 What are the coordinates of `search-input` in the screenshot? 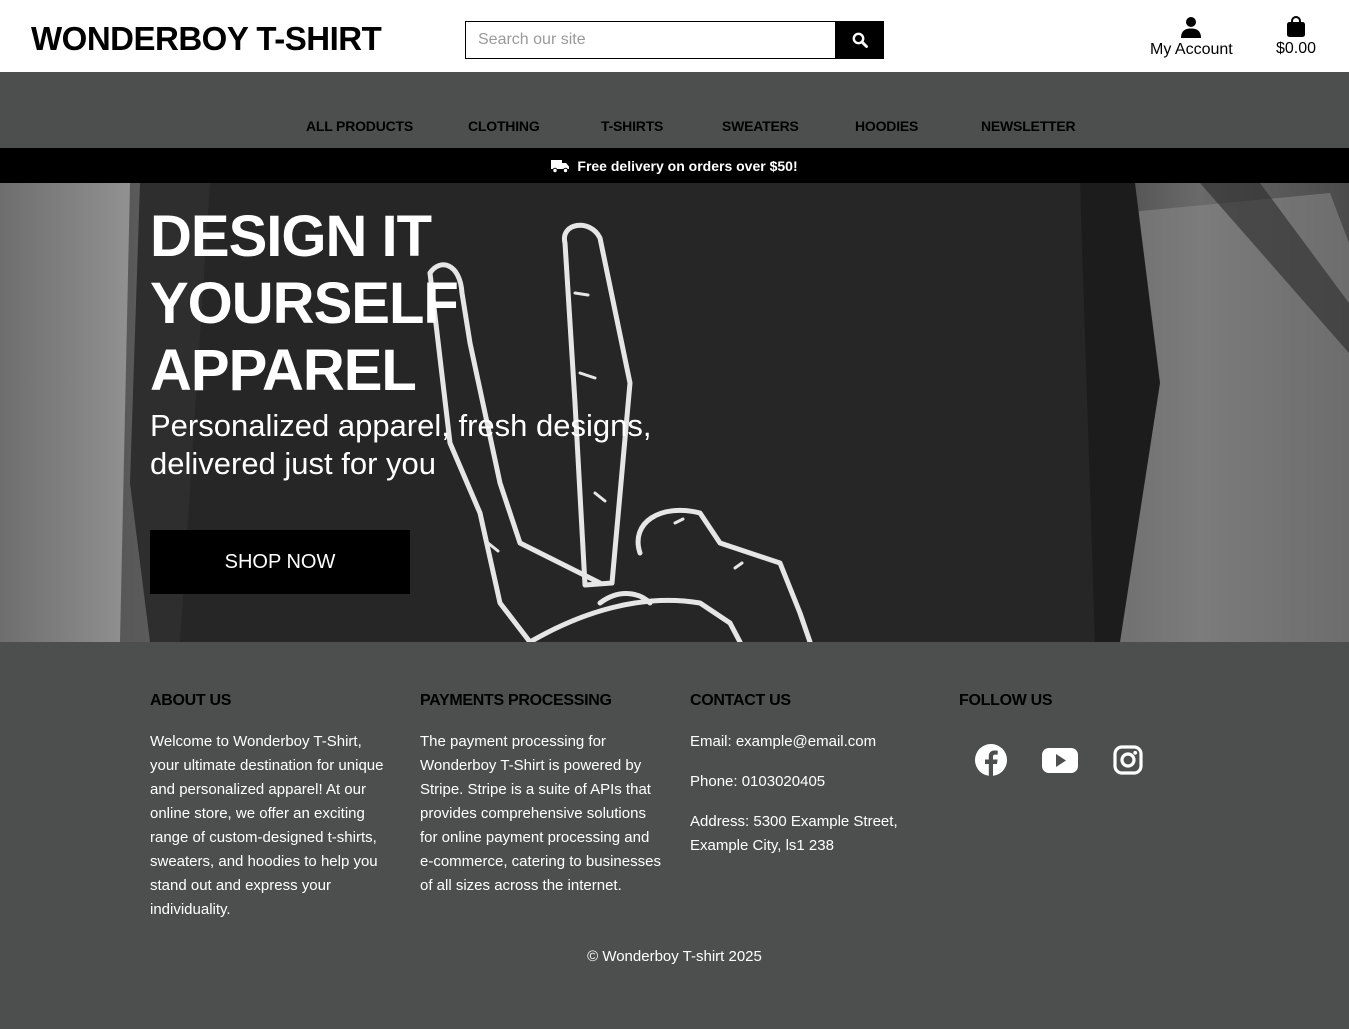 It's located at (650, 40).